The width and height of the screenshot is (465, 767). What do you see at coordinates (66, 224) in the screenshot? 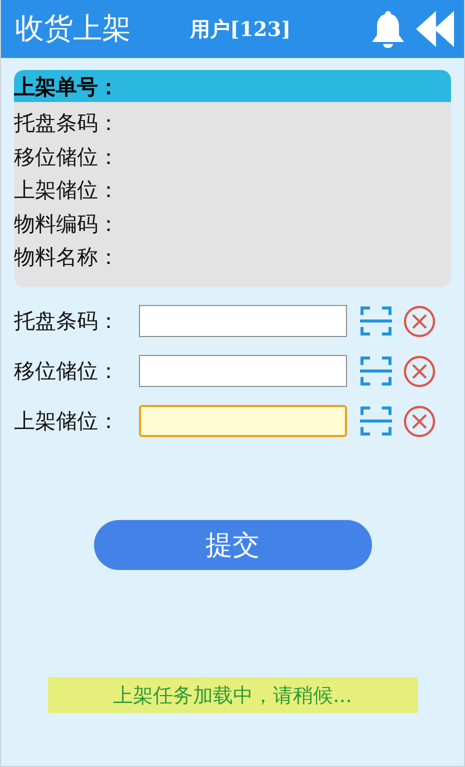
I see `info-label: 物料编码：` at bounding box center [66, 224].